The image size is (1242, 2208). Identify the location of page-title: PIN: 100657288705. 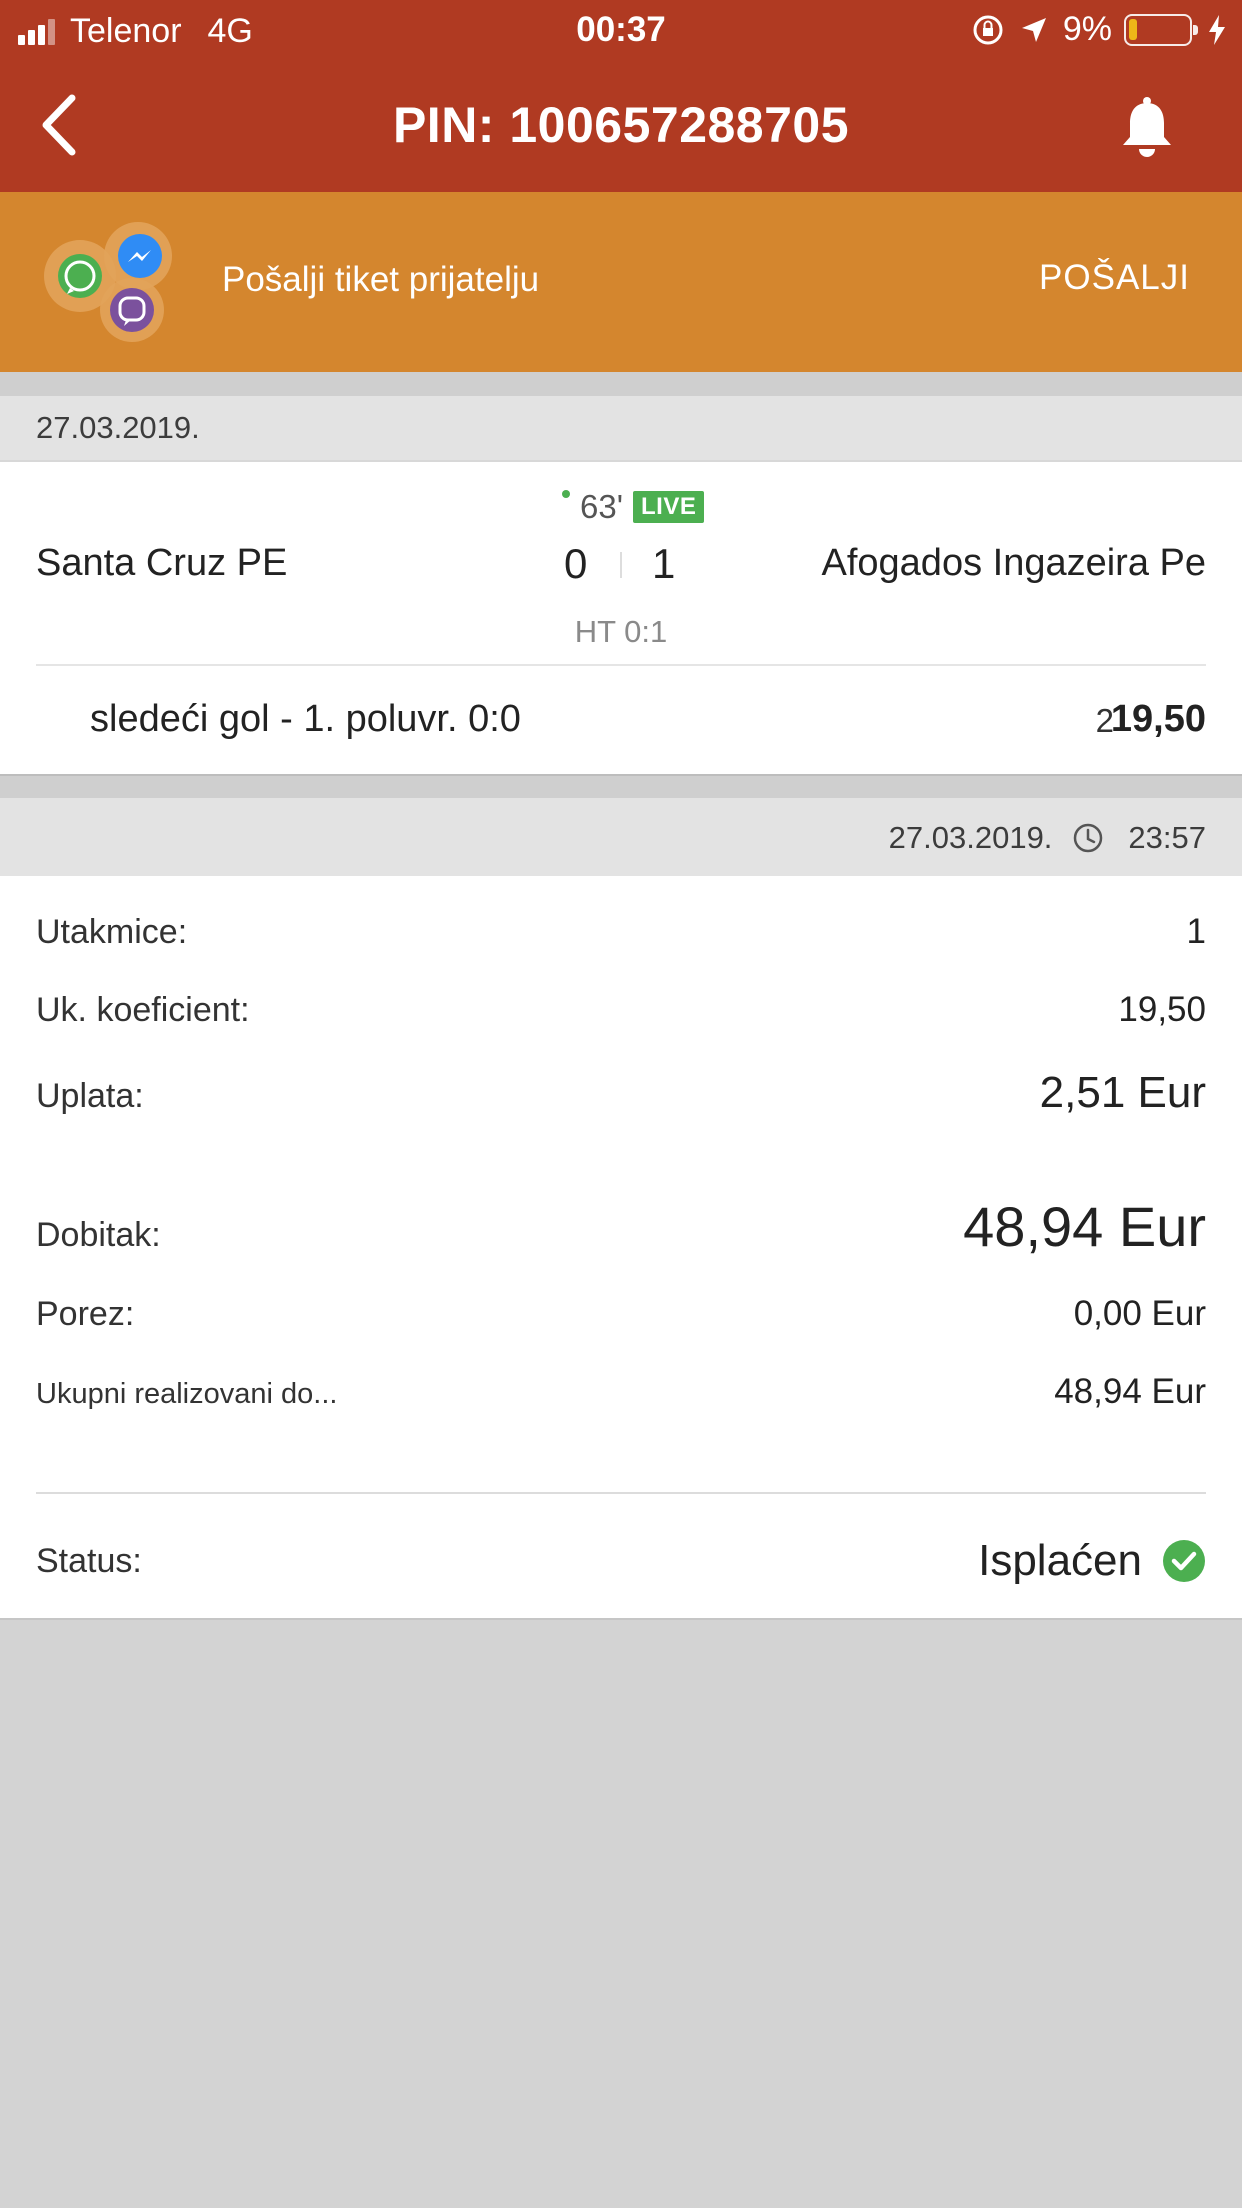
(621, 125).